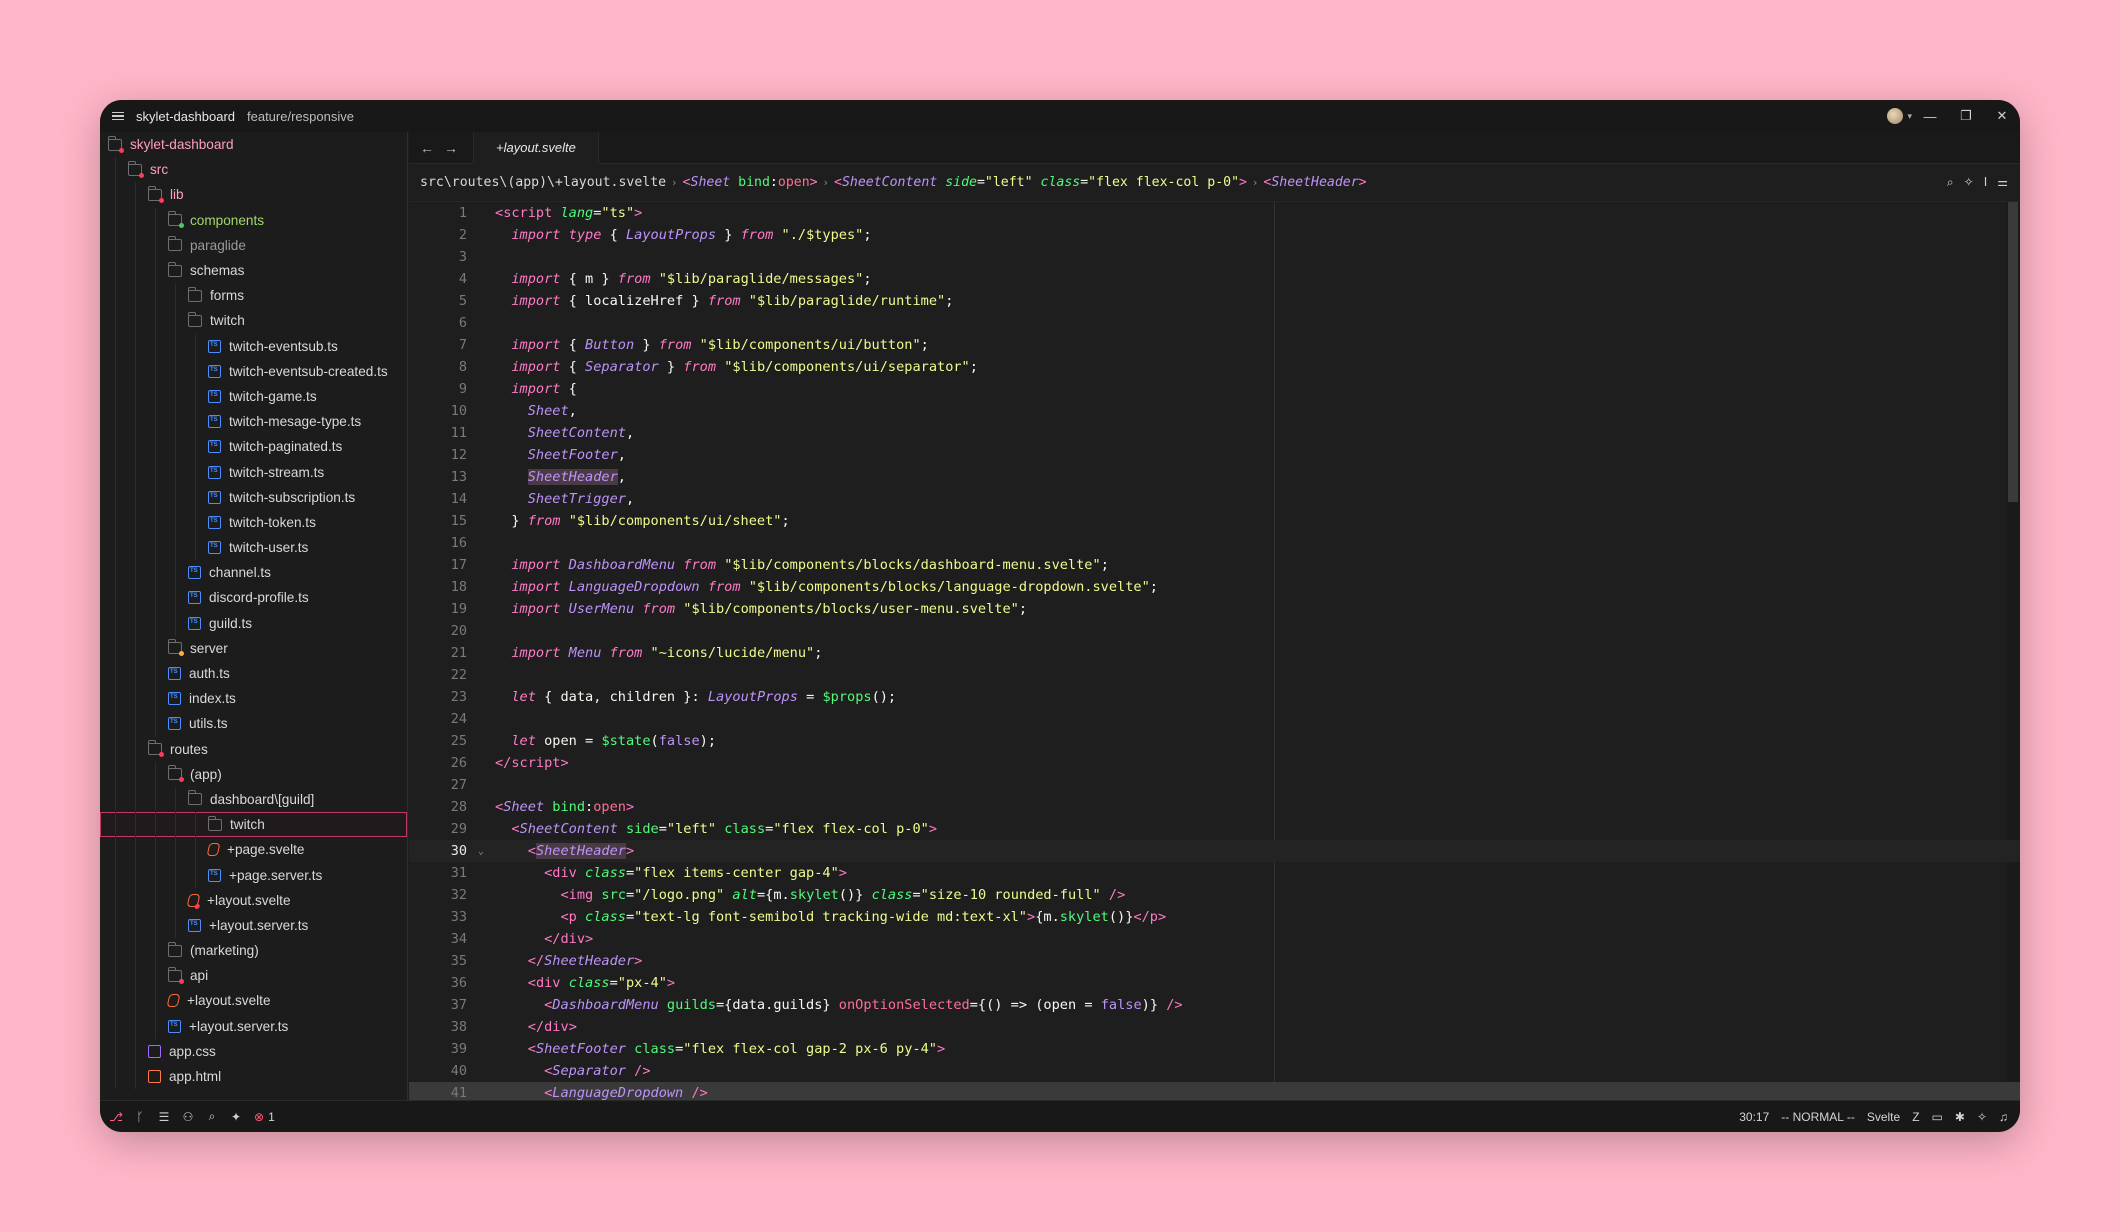  Describe the element at coordinates (253, 976) in the screenshot. I see `file-tree-item: api` at that location.